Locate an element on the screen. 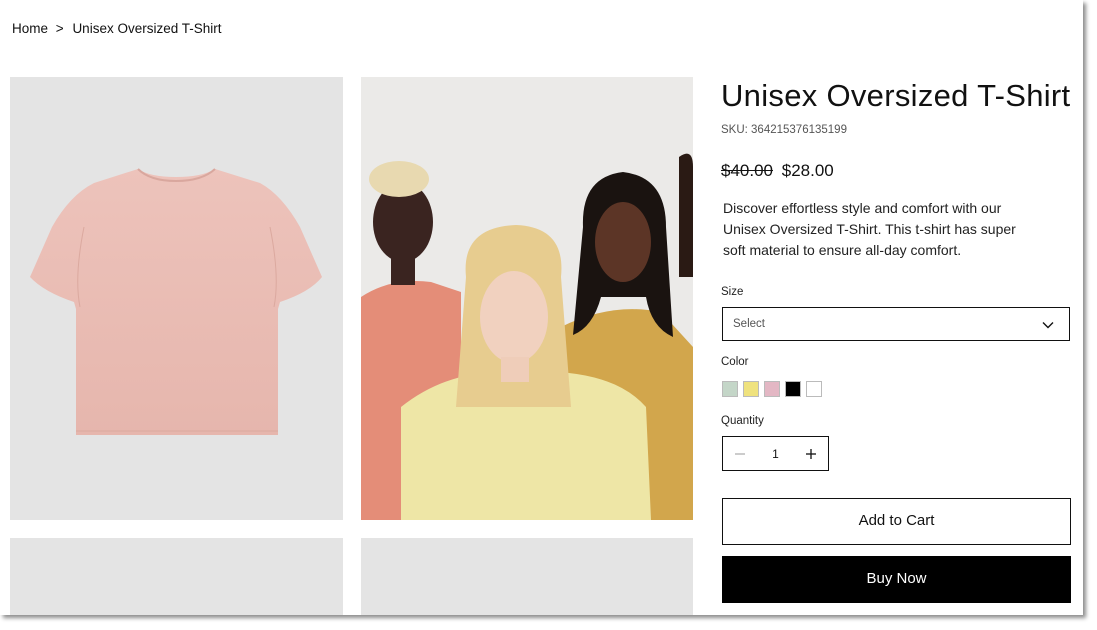 This screenshot has width=1097, height=630. breadcrumb-current: Unisex Oversized T-Shirt is located at coordinates (147, 28).